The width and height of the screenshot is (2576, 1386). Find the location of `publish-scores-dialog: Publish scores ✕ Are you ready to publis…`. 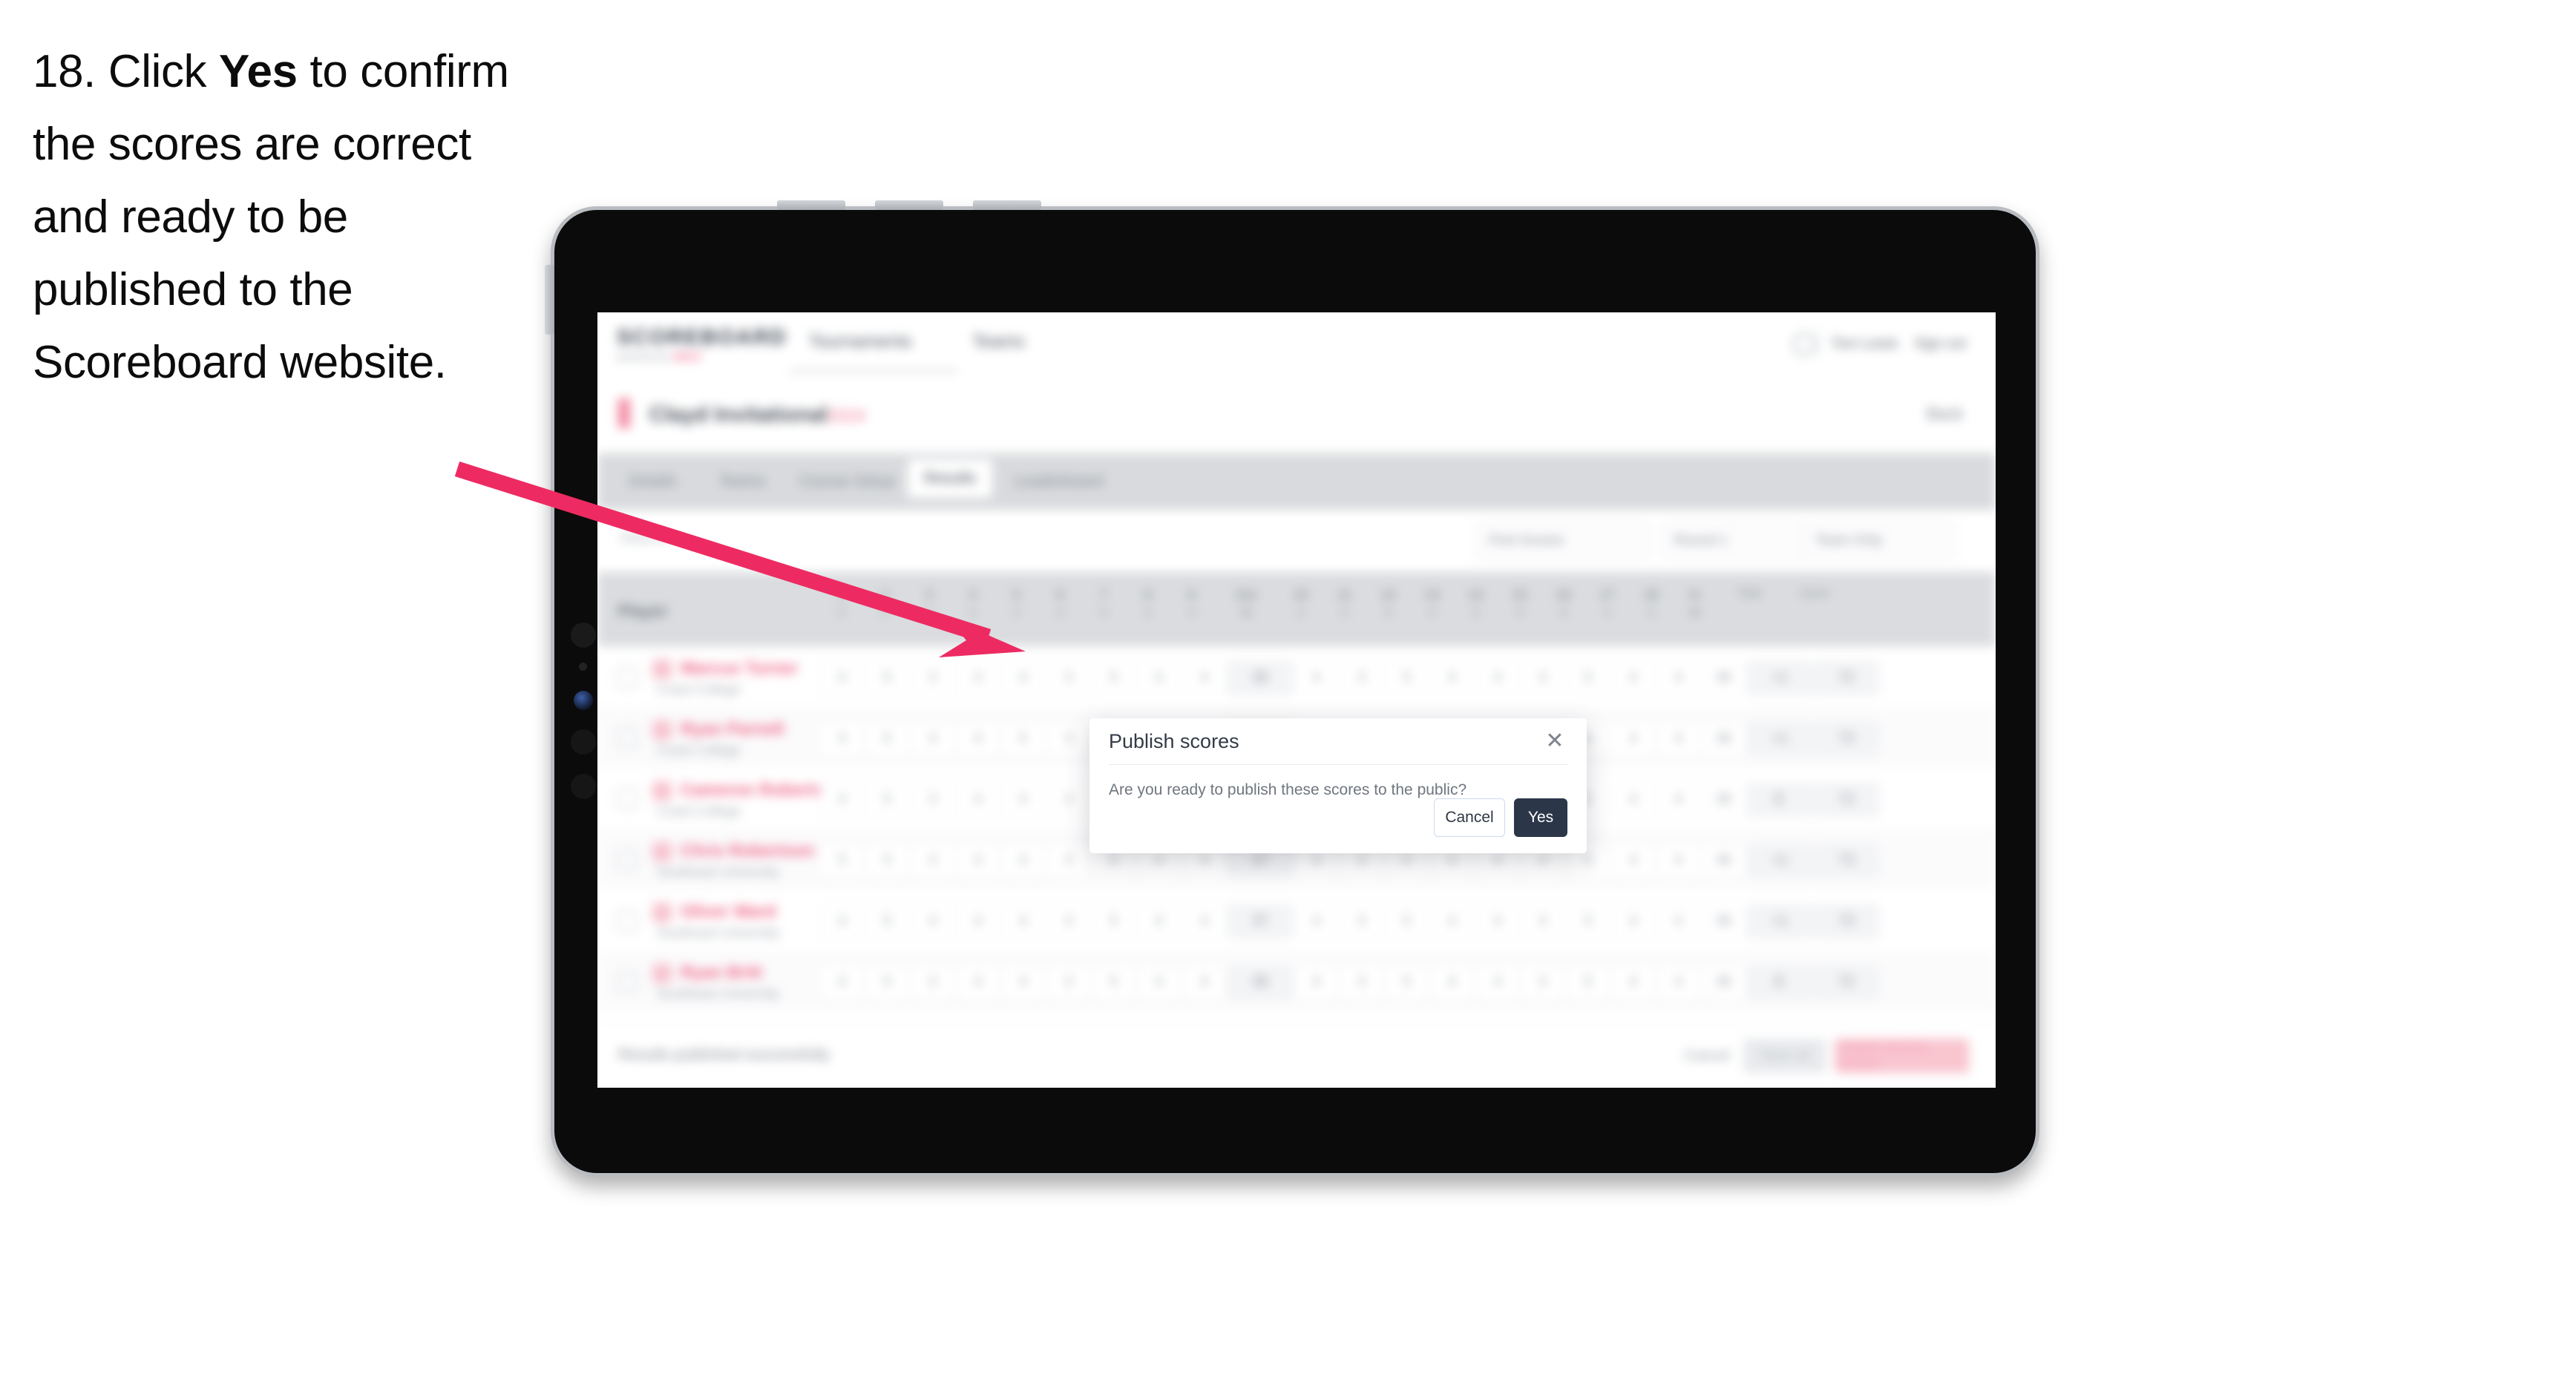

publish-scores-dialog: Publish scores ✕ Are you ready to publis… is located at coordinates (1338, 785).